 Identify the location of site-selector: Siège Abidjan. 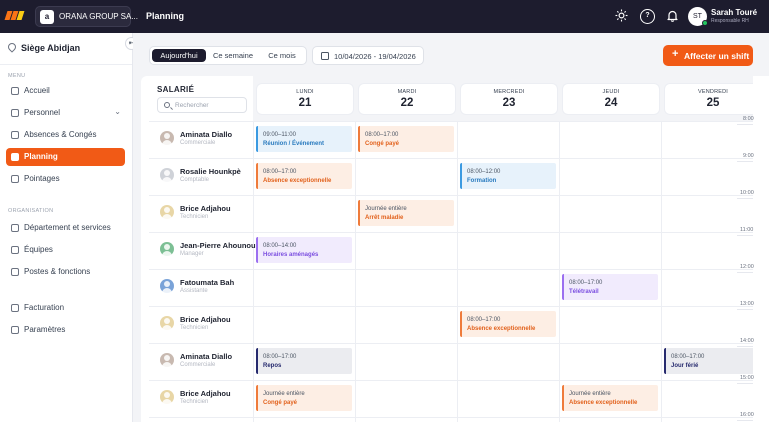
(43, 47).